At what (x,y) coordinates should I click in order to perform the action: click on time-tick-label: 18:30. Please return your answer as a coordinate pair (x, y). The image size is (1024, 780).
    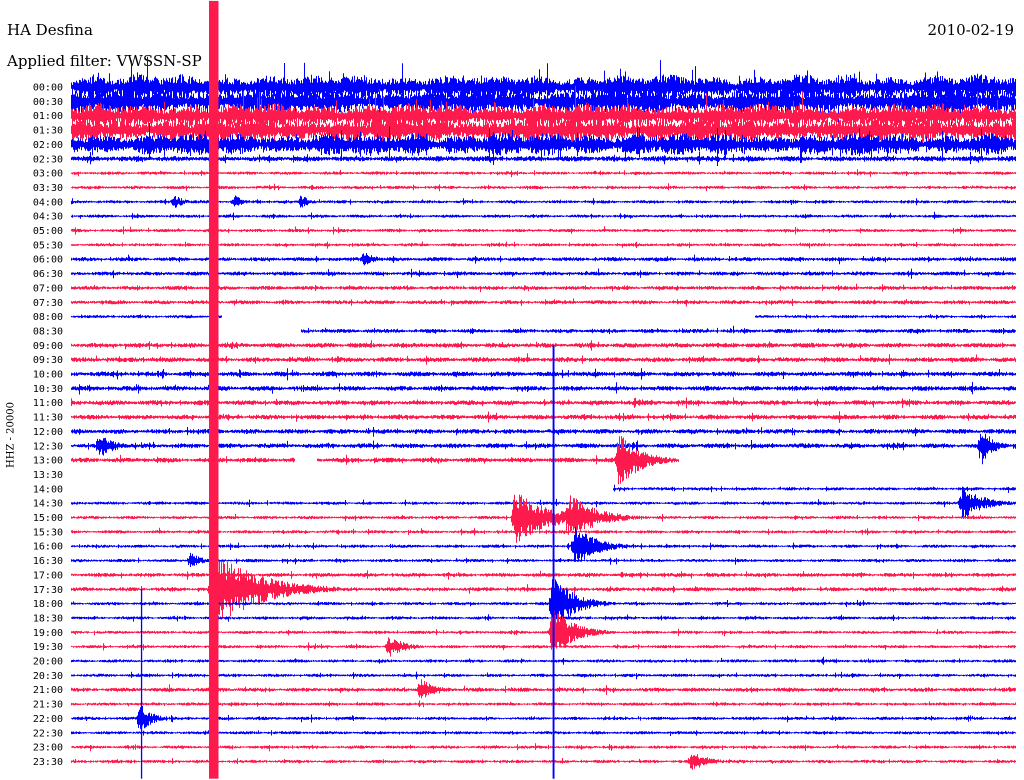
    Looking at the image, I should click on (48, 618).